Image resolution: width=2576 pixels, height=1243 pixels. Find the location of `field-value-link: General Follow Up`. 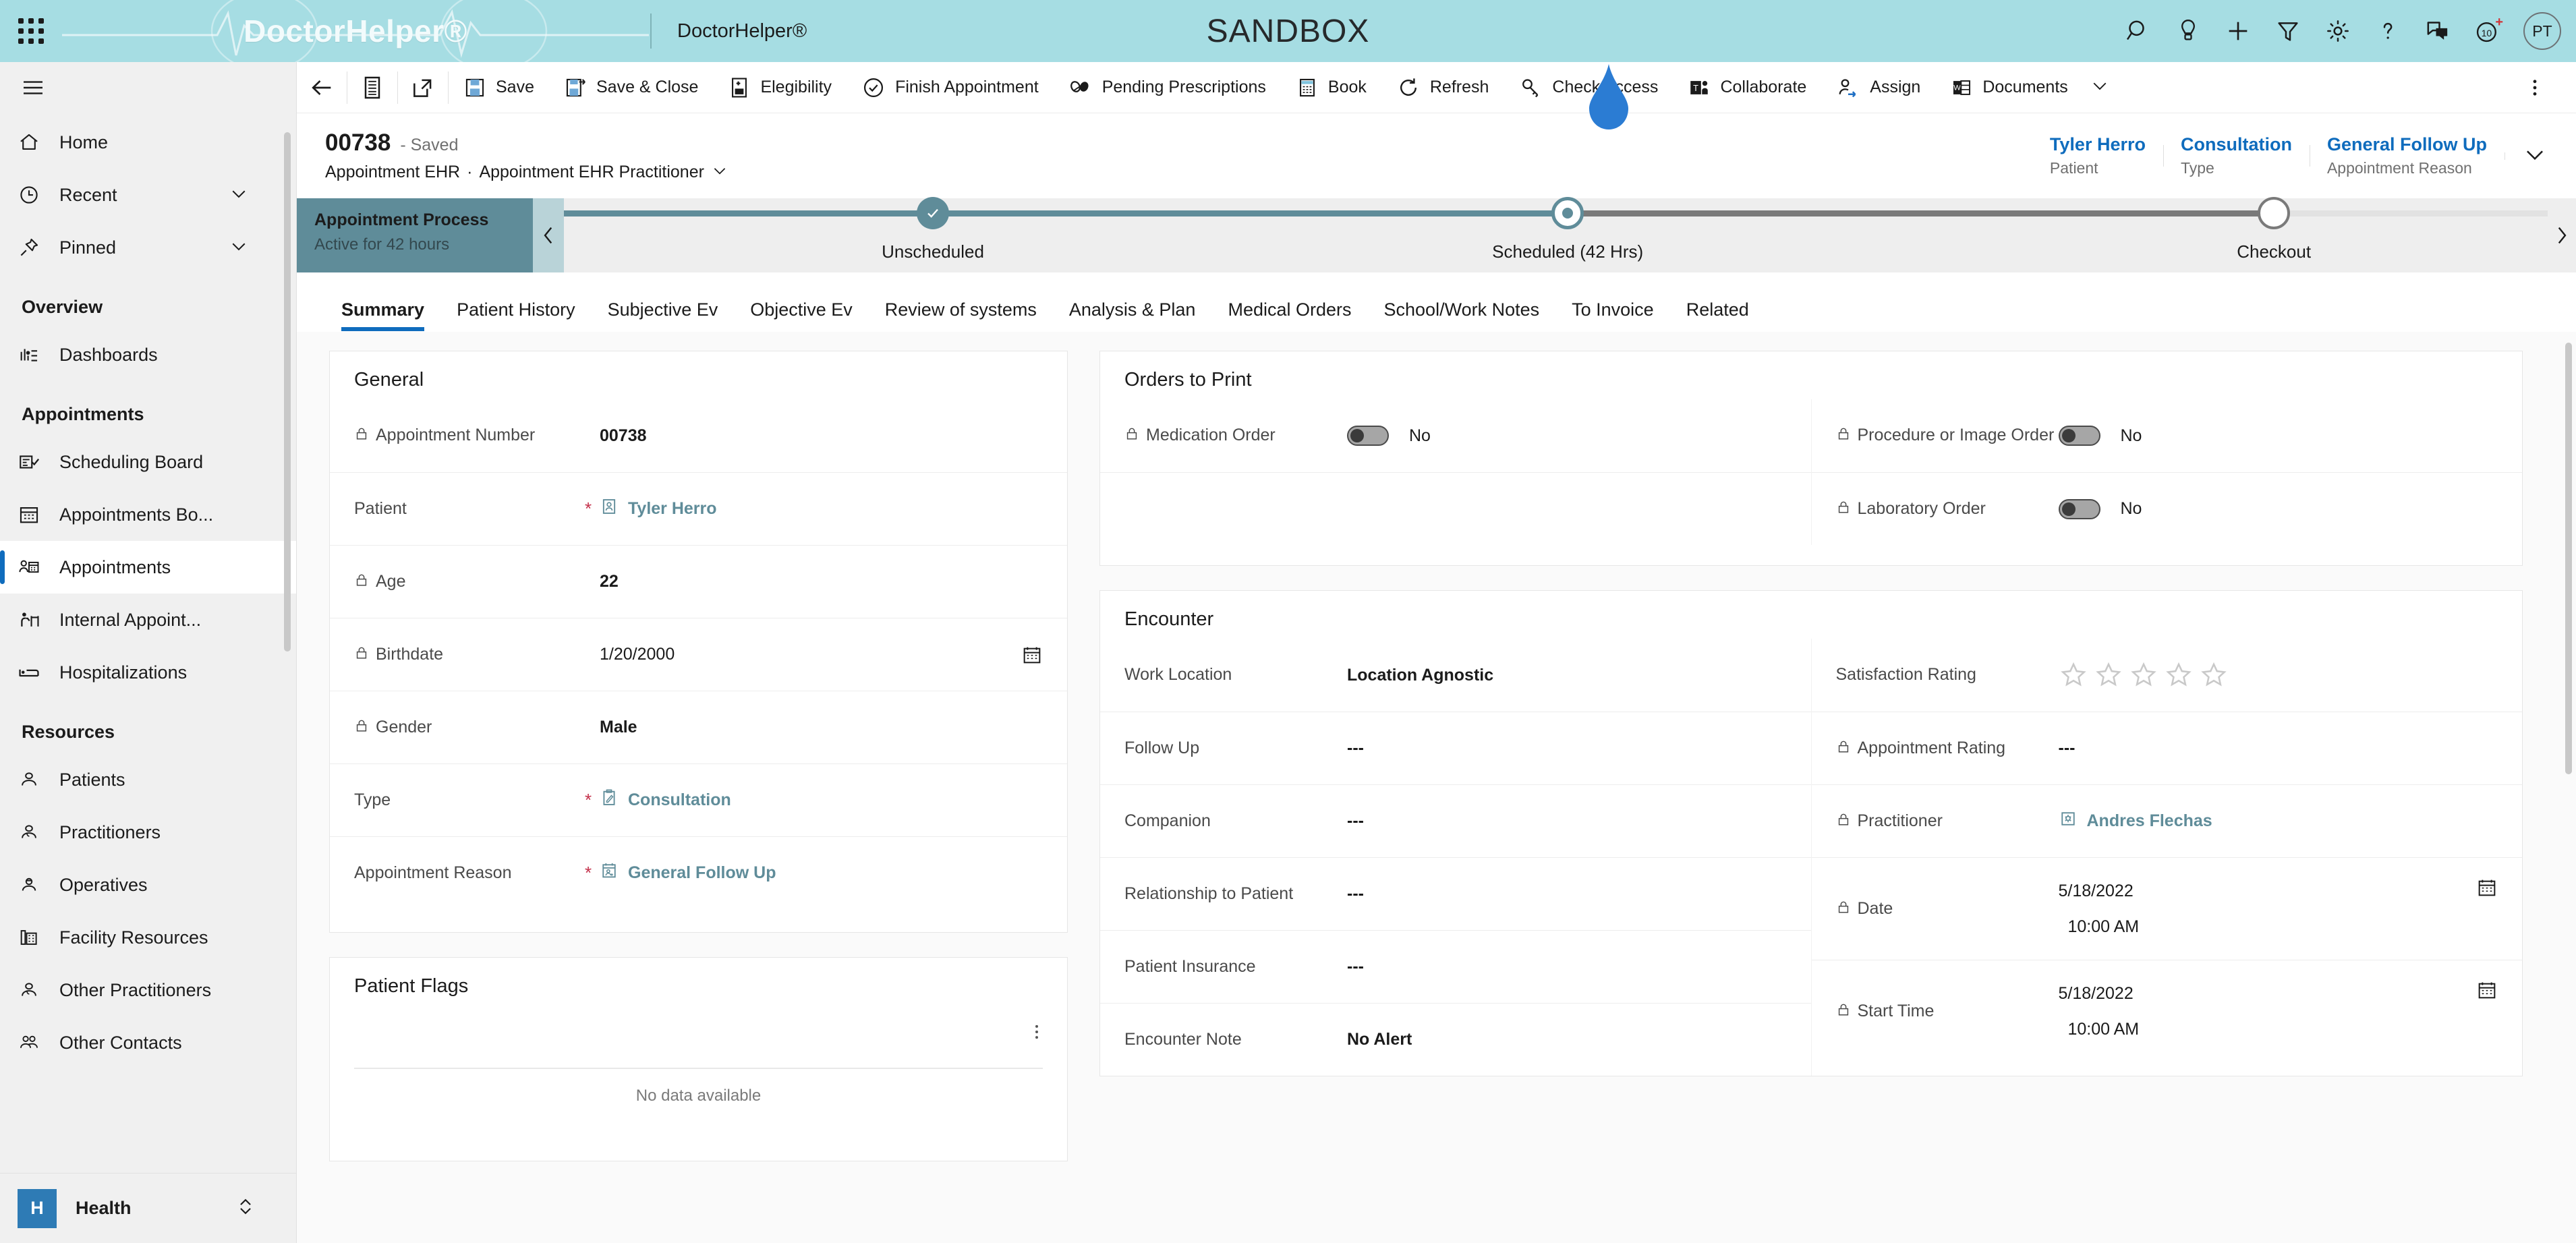

field-value-link: General Follow Up is located at coordinates (702, 873).